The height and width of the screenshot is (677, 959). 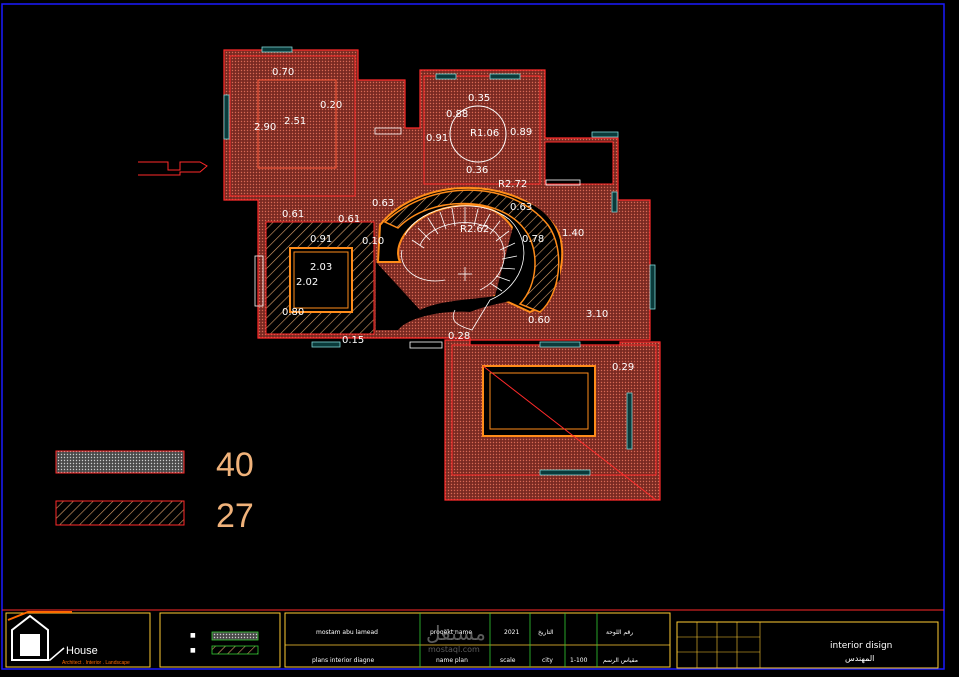 What do you see at coordinates (457, 114) in the screenshot?
I see `dimension-label: 0.88` at bounding box center [457, 114].